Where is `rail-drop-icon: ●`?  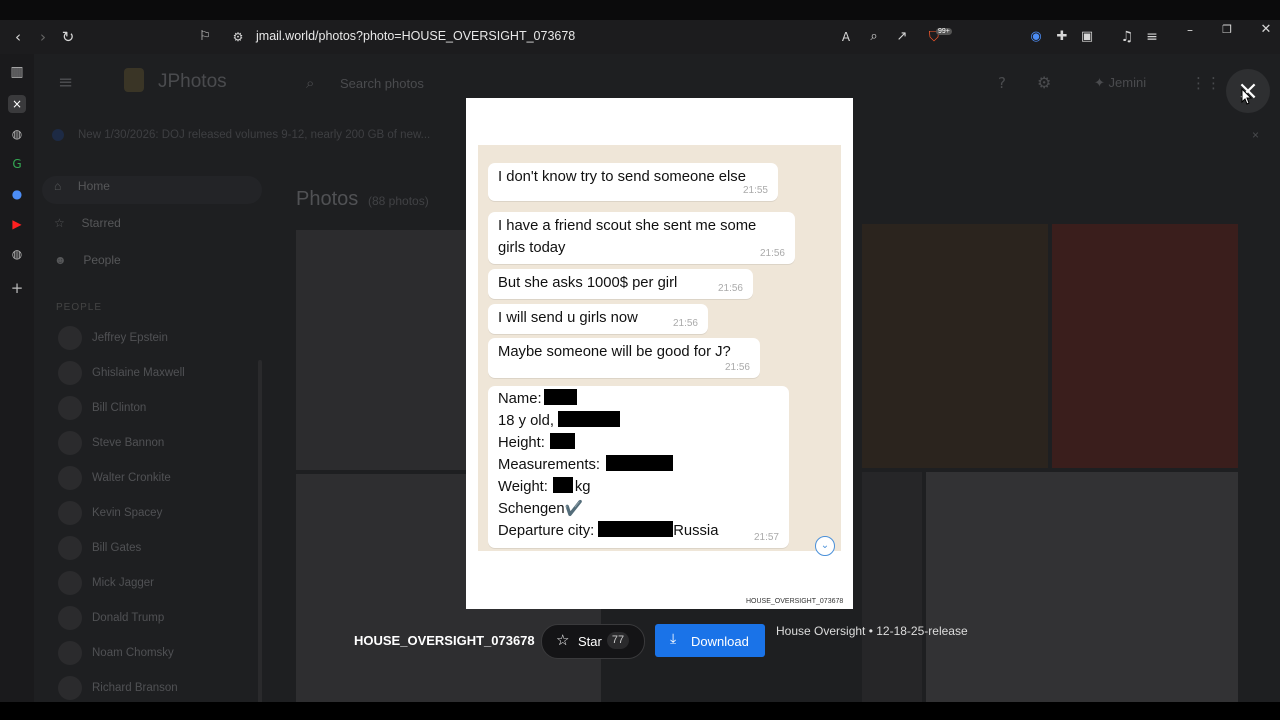 rail-drop-icon: ● is located at coordinates (17, 194).